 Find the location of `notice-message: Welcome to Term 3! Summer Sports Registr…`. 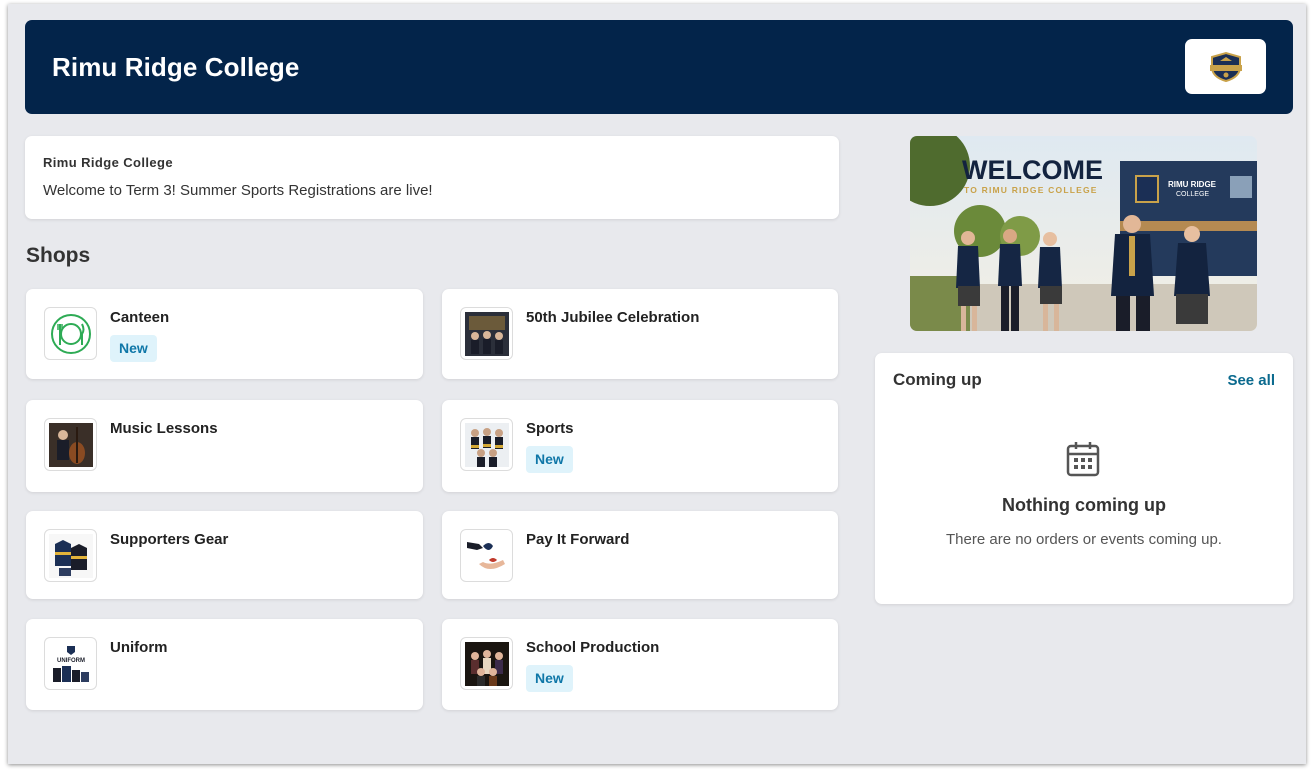

notice-message: Welcome to Term 3! Summer Sports Registr… is located at coordinates (238, 190).